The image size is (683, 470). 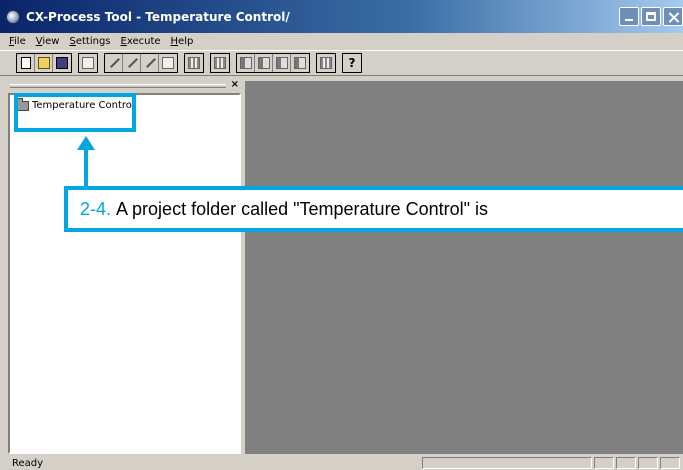 I want to click on save-disk-icon, so click(x=62, y=63).